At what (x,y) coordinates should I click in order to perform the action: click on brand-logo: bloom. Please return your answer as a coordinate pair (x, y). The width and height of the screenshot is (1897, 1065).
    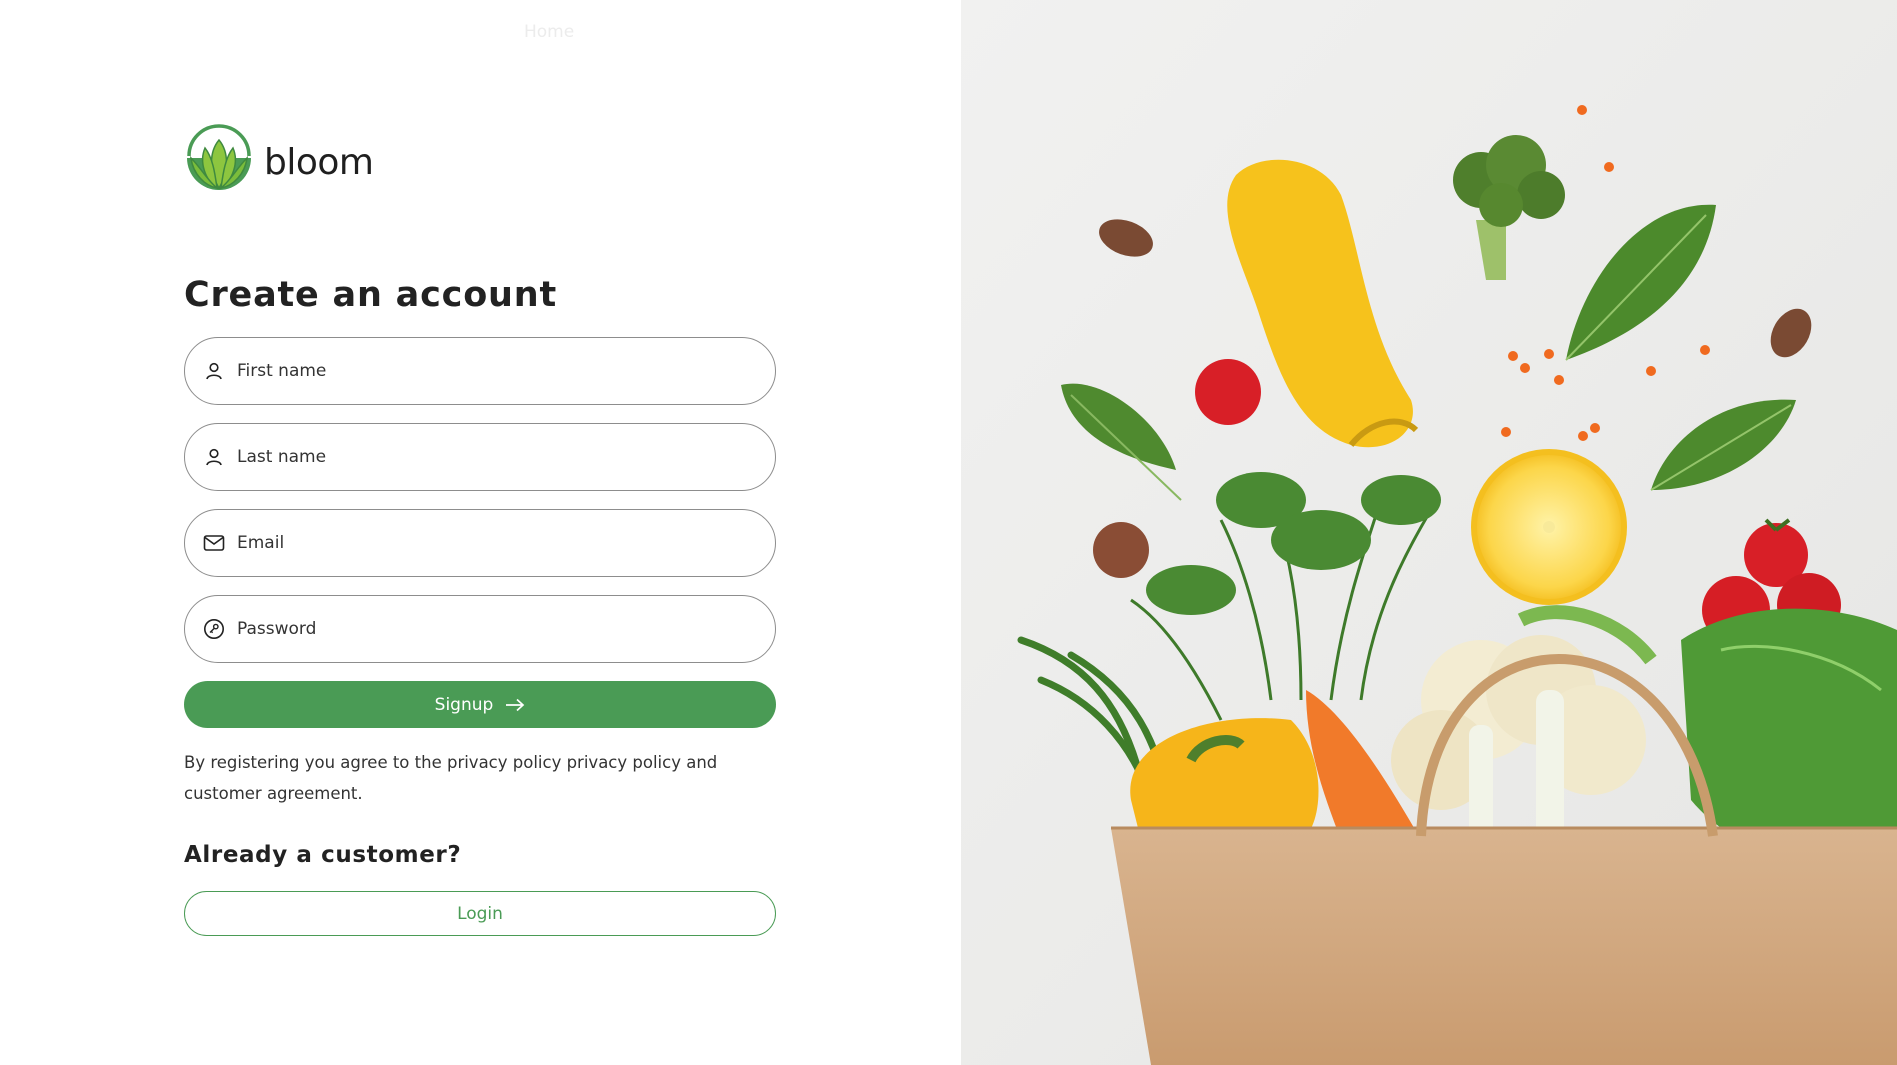
    Looking at the image, I should click on (278, 156).